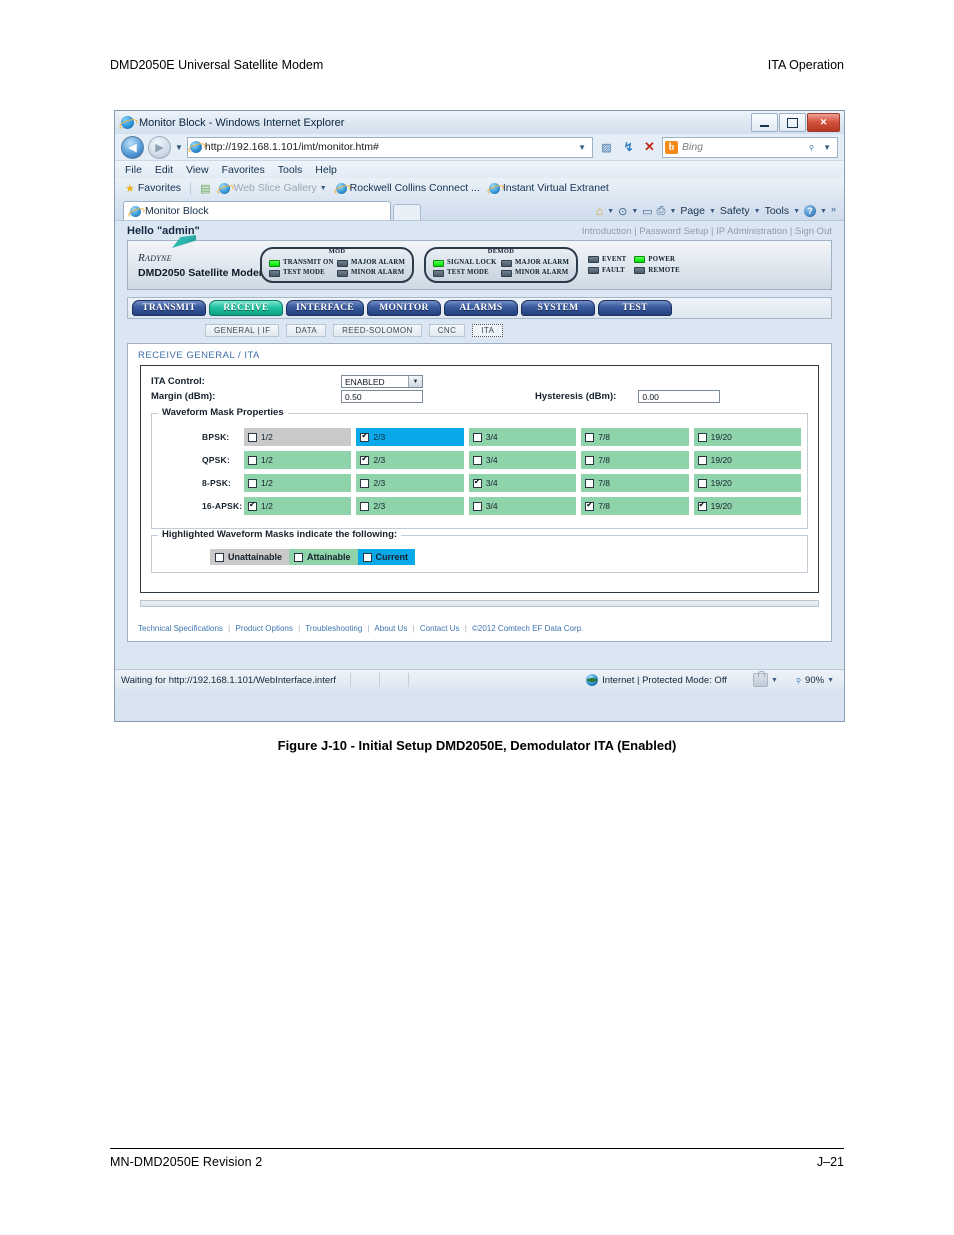 The image size is (954, 1235). What do you see at coordinates (440, 628) in the screenshot?
I see `link-contact-us: Contact Us` at bounding box center [440, 628].